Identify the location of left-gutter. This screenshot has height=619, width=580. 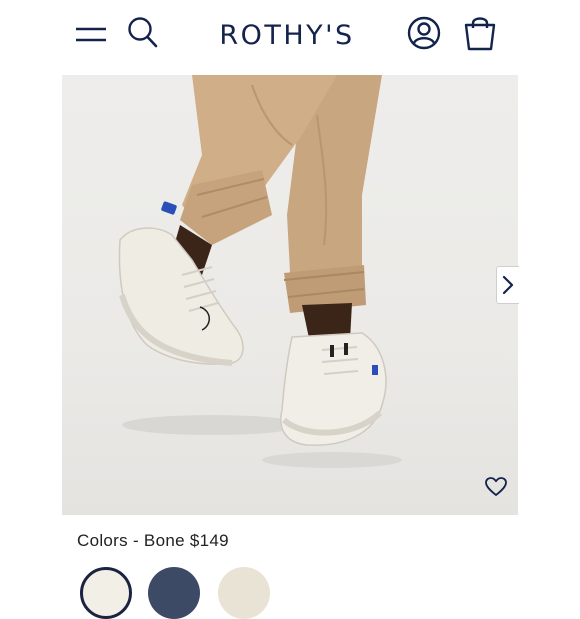
(31, 290).